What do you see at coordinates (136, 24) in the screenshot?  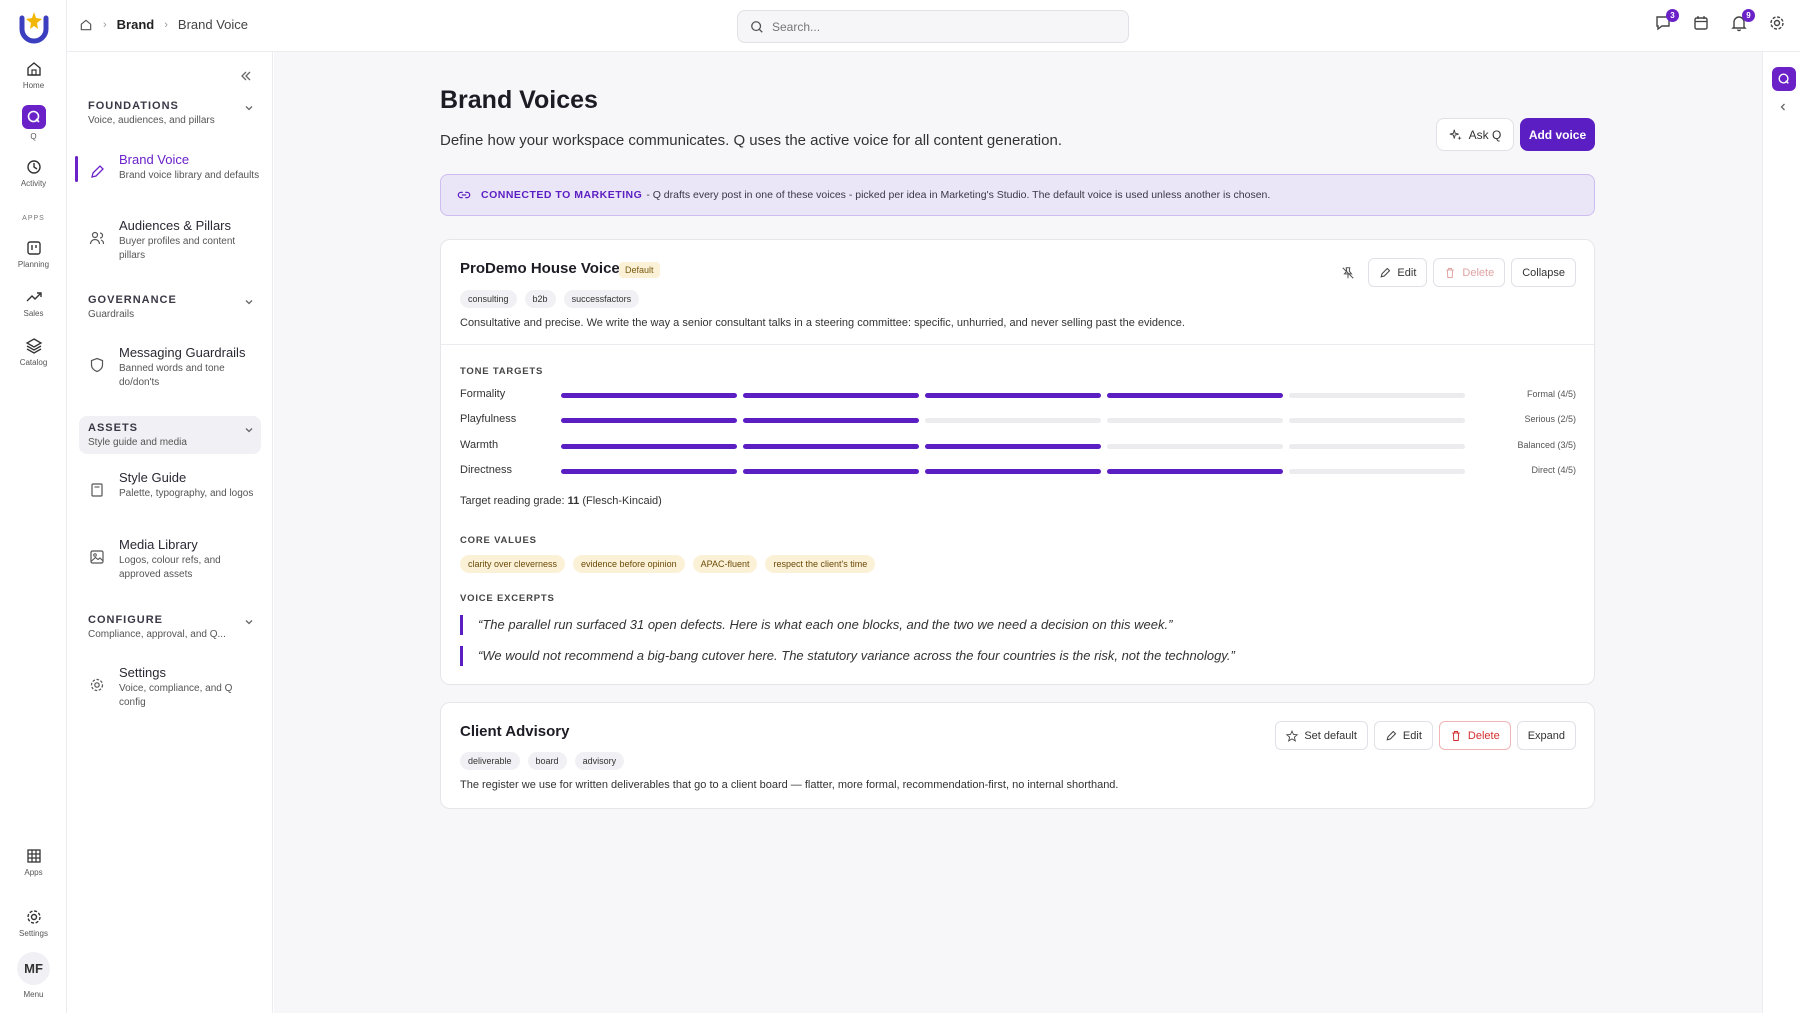 I see `breadcrumb-brand: Brand` at bounding box center [136, 24].